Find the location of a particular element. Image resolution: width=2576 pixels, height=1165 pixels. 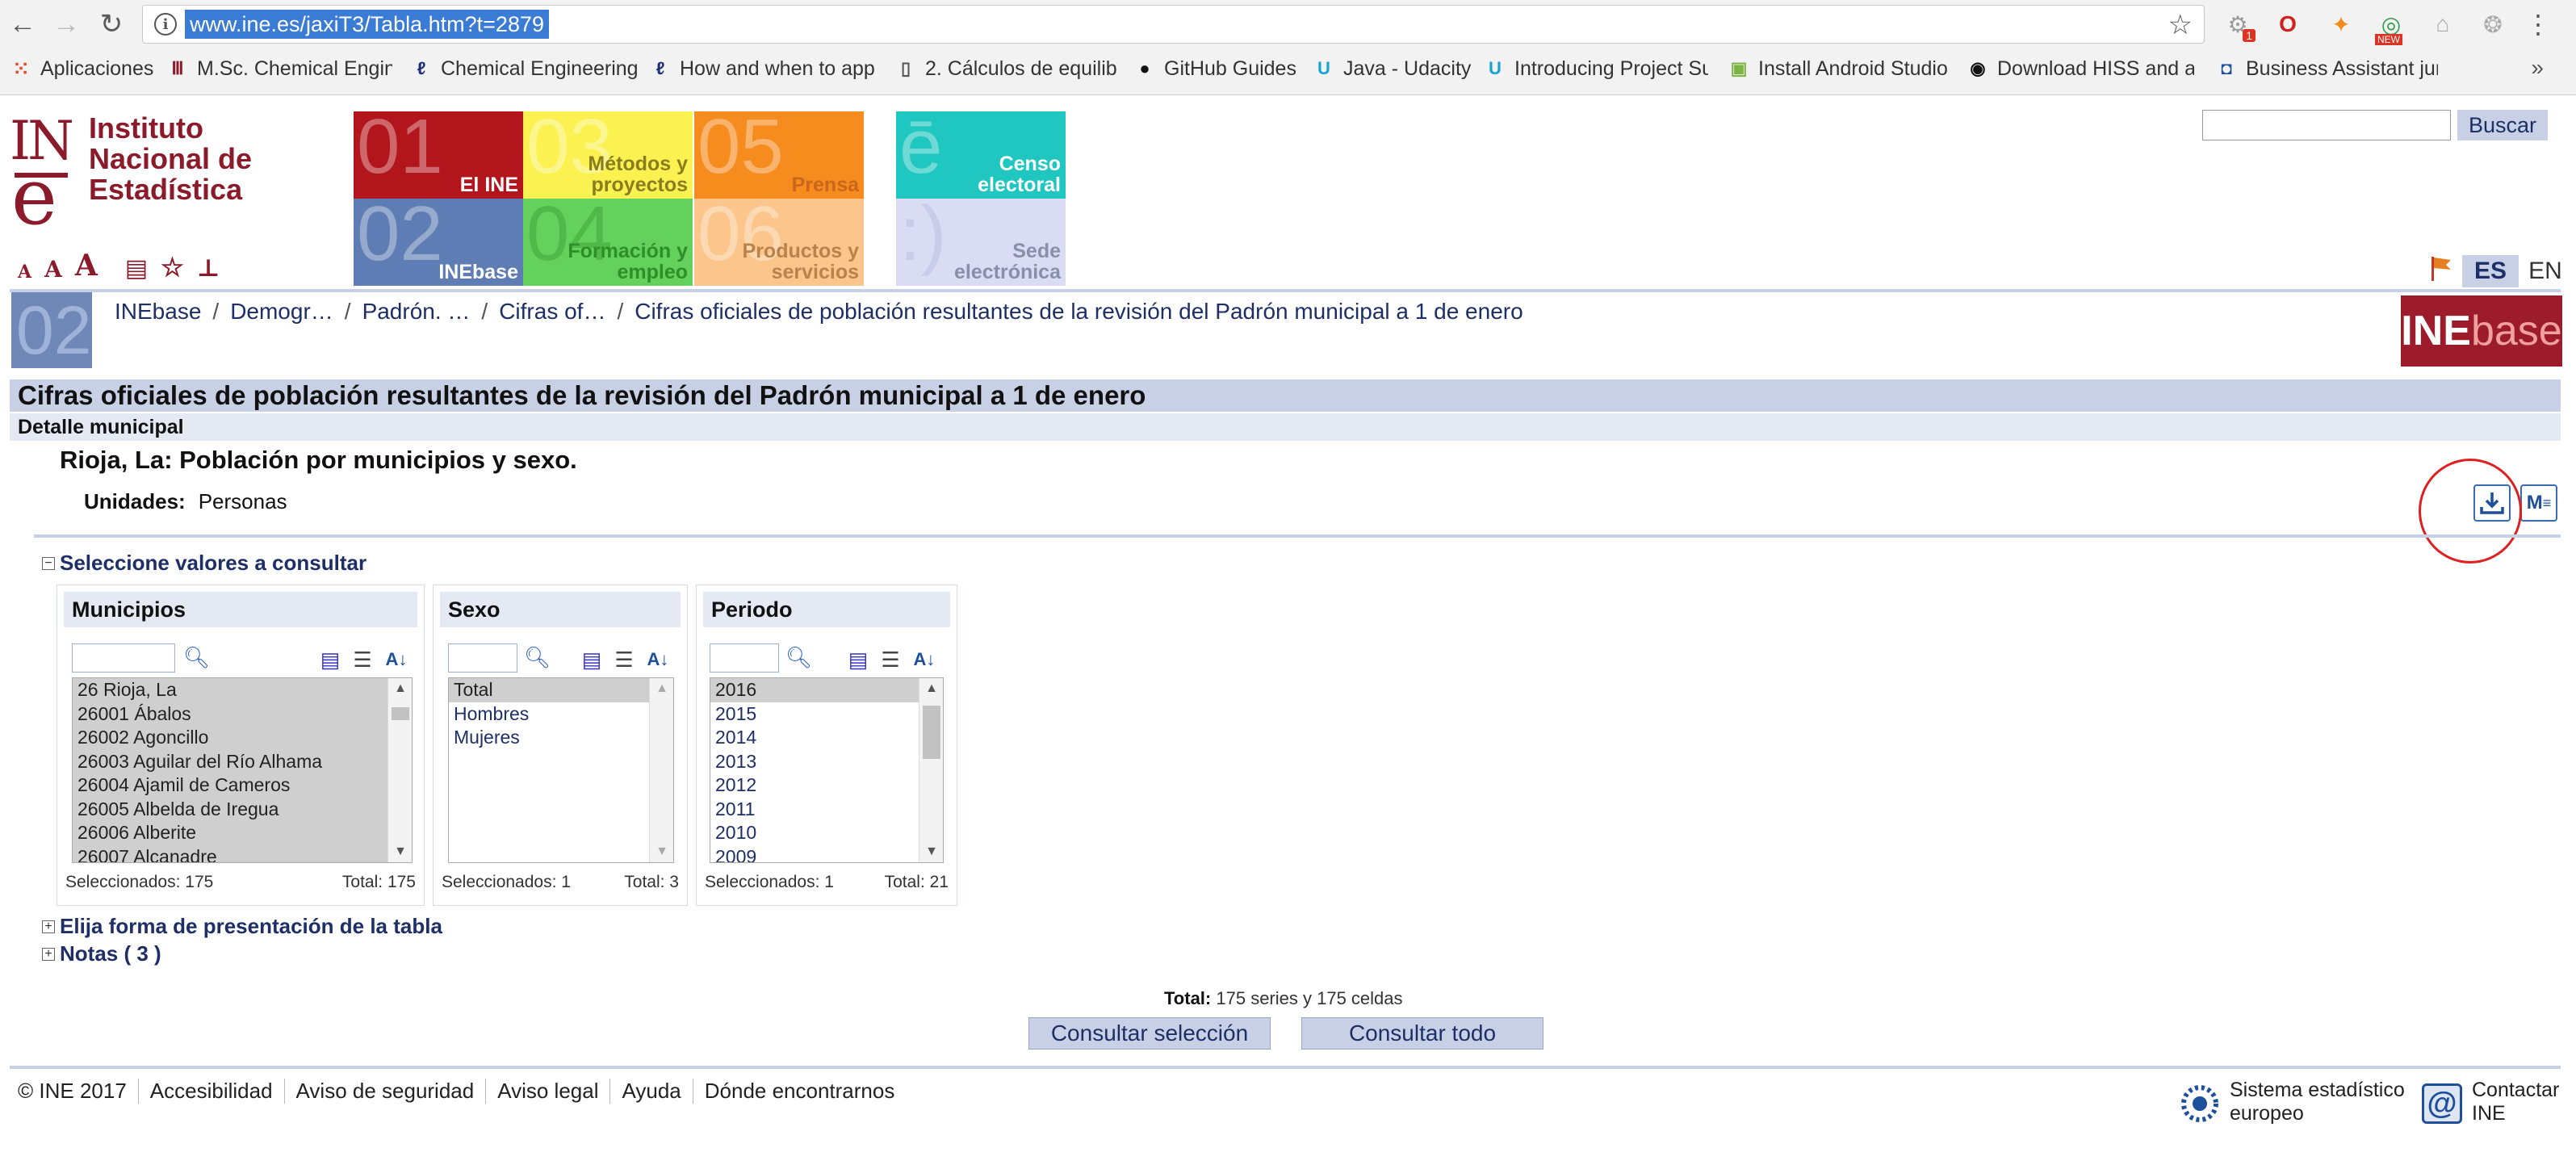

opera-extension-icon: O is located at coordinates (2288, 24).